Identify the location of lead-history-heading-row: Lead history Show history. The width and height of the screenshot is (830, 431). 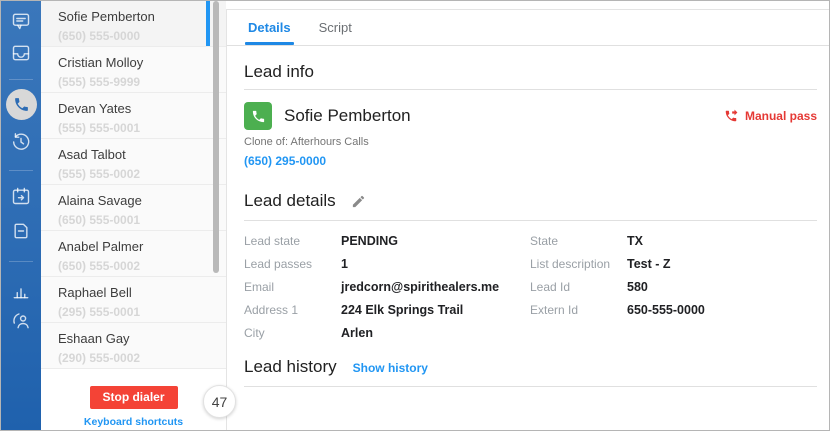
(530, 367).